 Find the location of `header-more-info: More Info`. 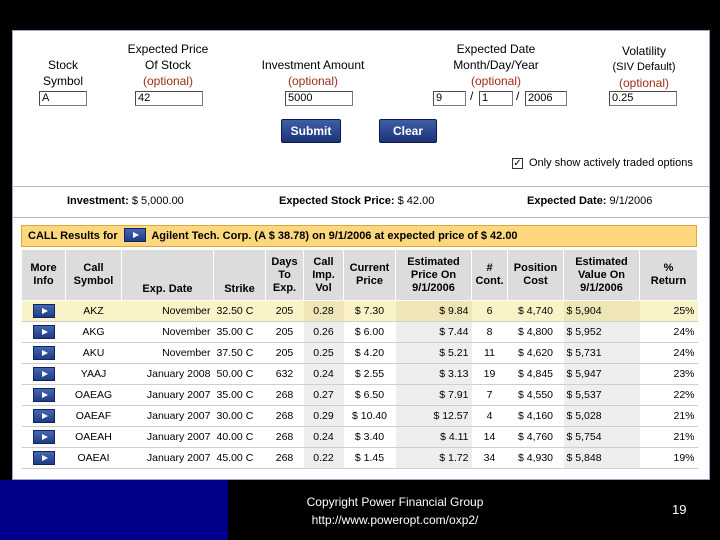

header-more-info: More Info is located at coordinates (43, 275).